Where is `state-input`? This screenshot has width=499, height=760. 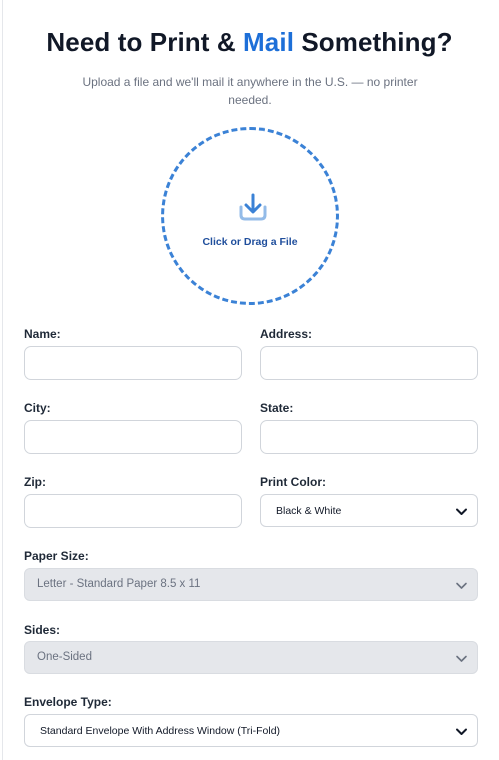
state-input is located at coordinates (369, 437).